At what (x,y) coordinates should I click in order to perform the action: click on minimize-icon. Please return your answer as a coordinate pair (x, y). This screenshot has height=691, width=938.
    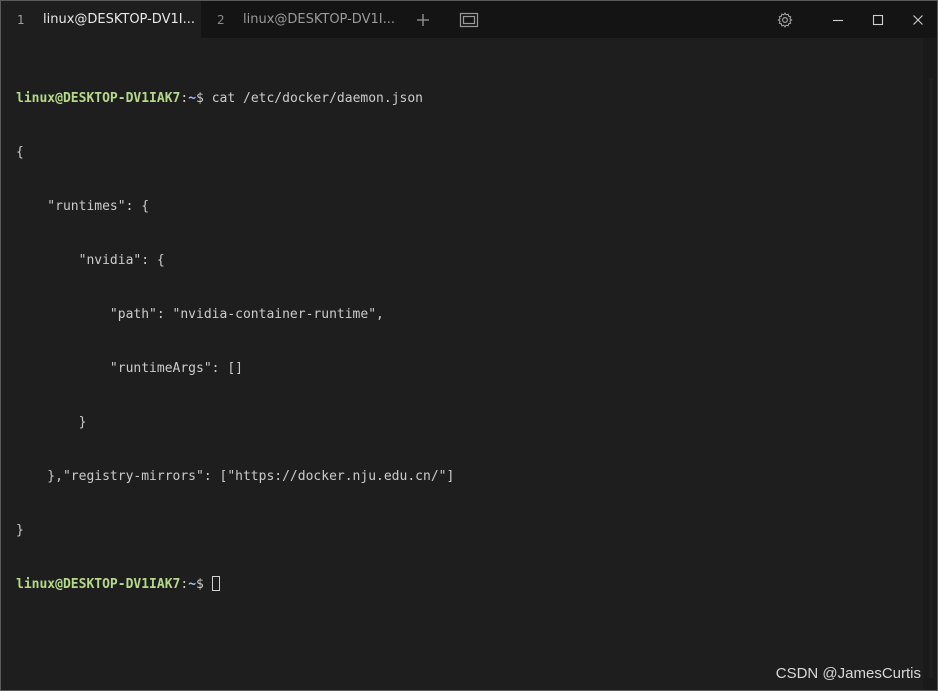
    Looking at the image, I should click on (838, 20).